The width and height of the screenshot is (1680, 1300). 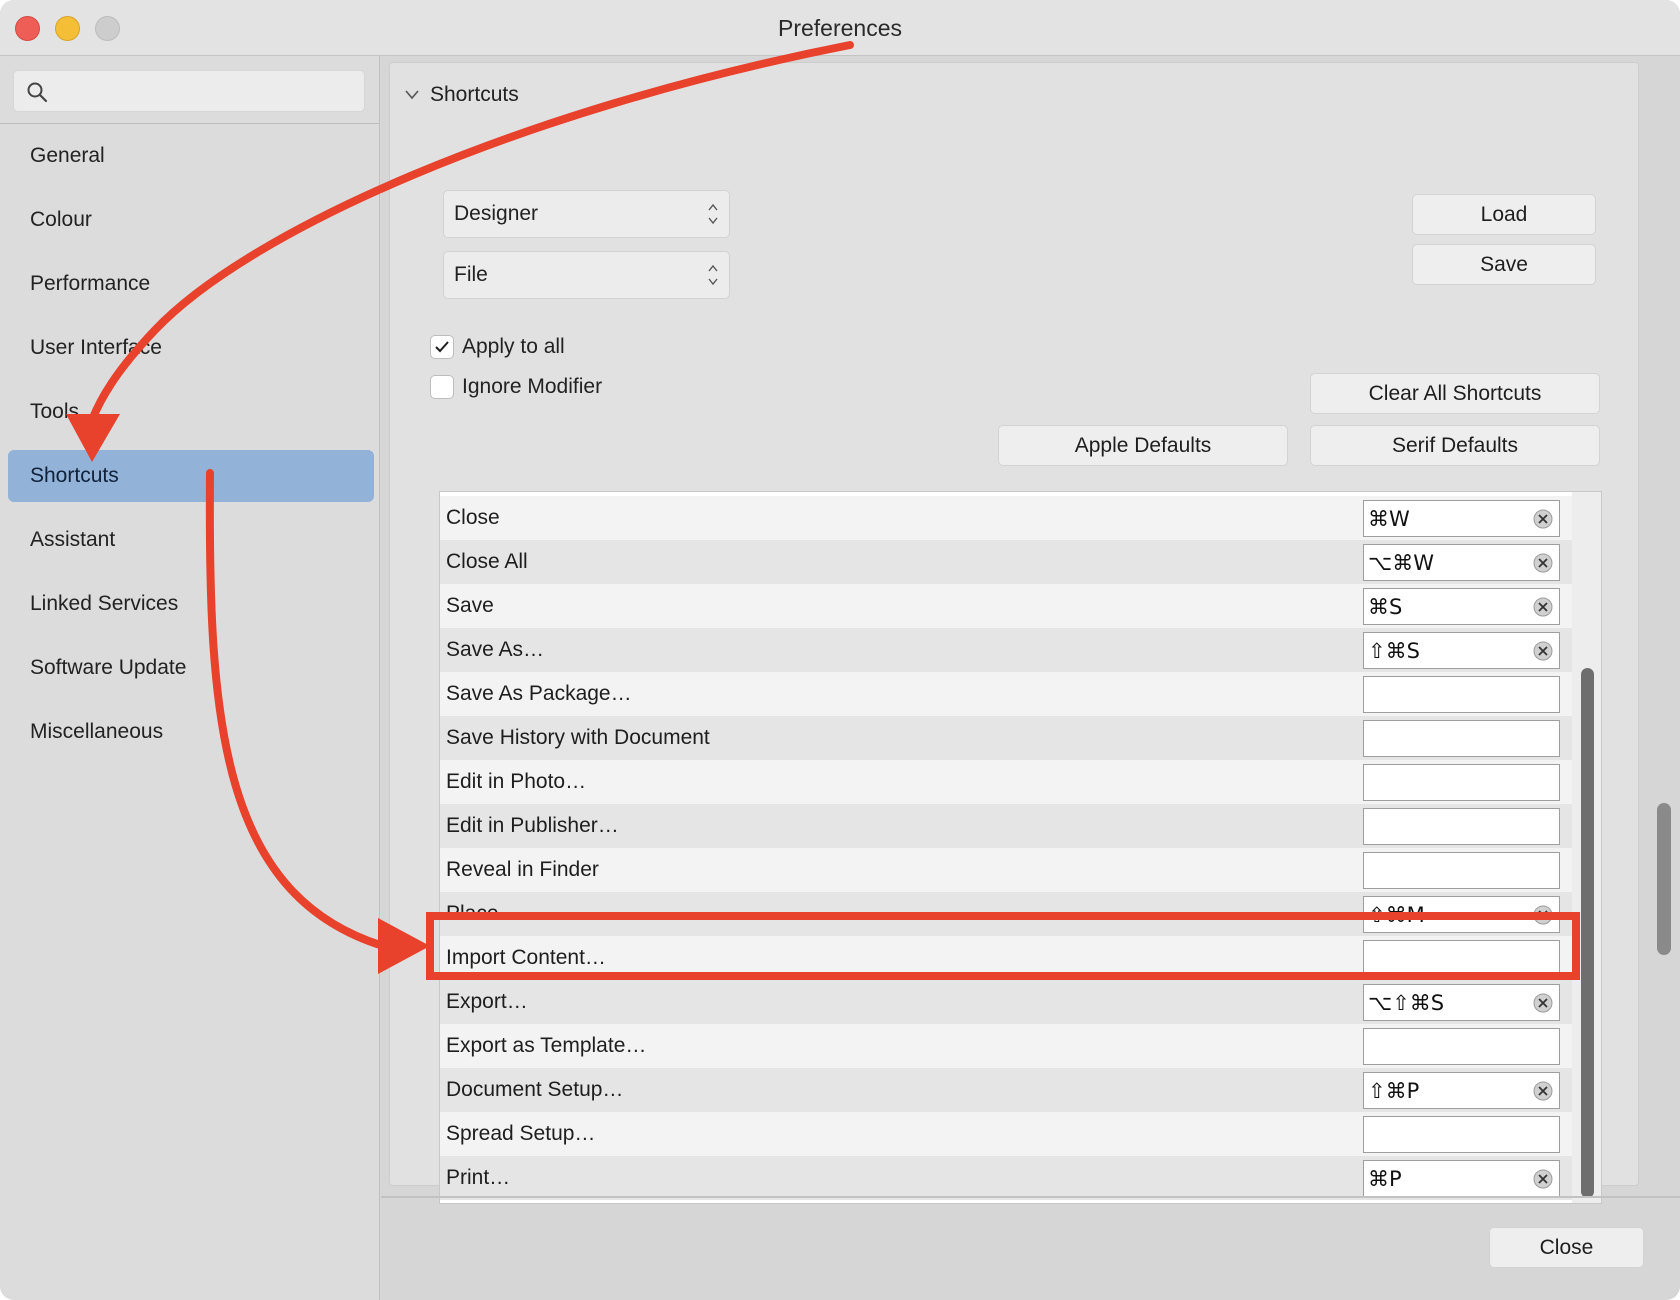 I want to click on sidebar-item-shortcuts: Shortcuts, so click(x=191, y=476).